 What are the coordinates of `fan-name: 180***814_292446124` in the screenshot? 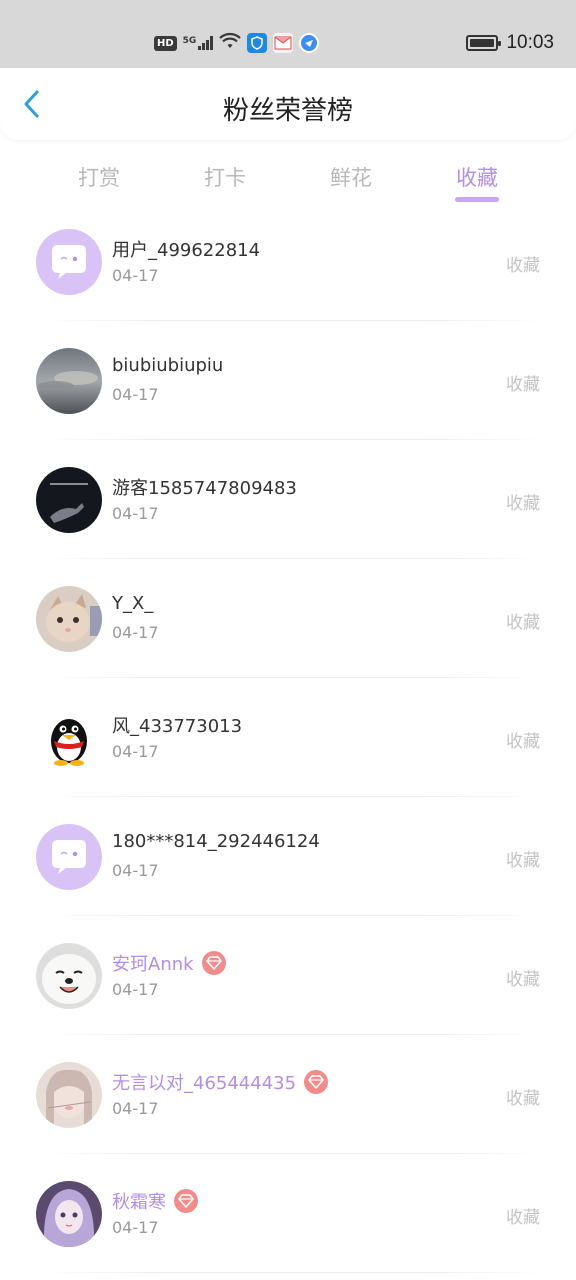 It's located at (216, 841).